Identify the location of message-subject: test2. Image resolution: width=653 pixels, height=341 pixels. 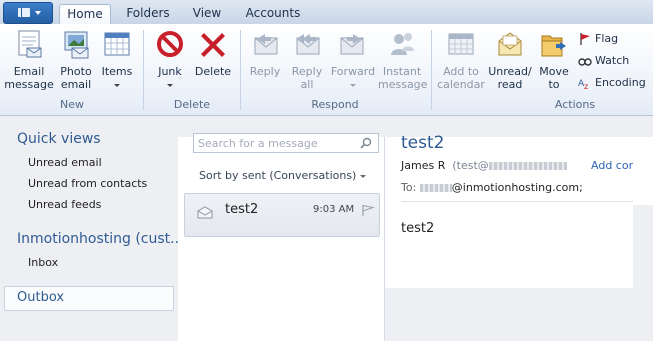
(242, 209).